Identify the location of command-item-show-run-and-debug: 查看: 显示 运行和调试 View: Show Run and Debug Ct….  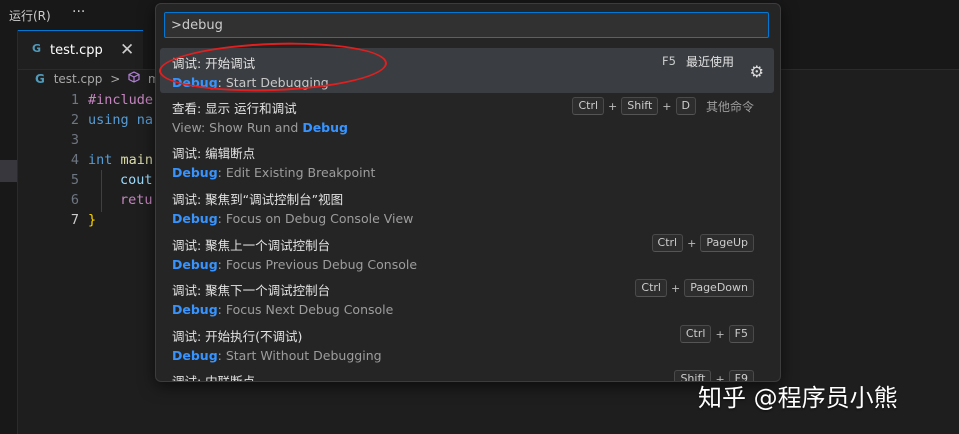
(467, 115).